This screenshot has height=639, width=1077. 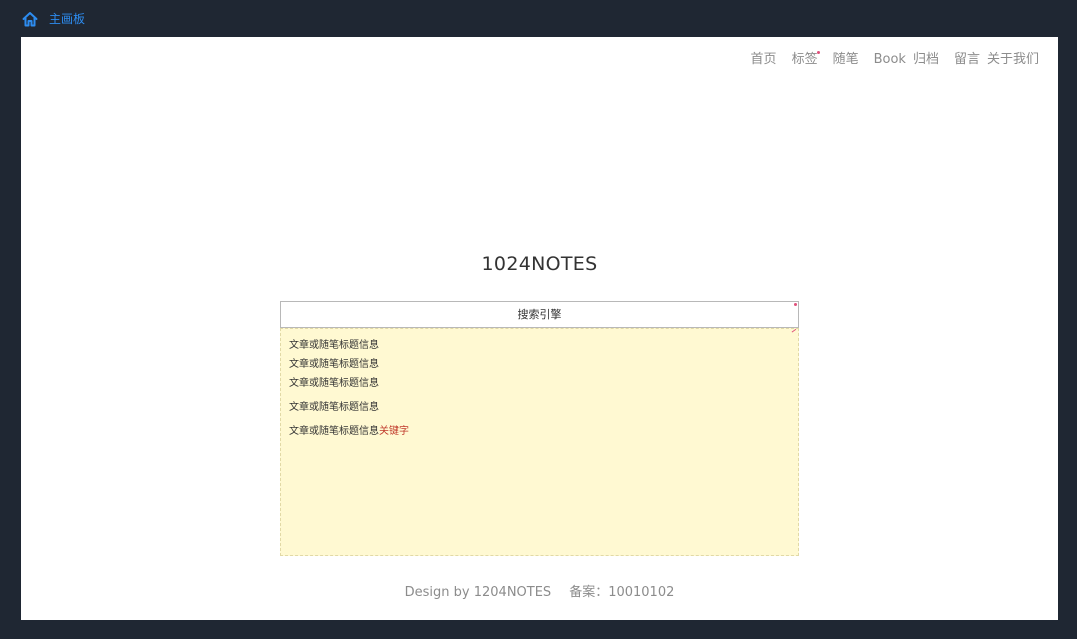 I want to click on nav-item-home: 首页, so click(x=764, y=60).